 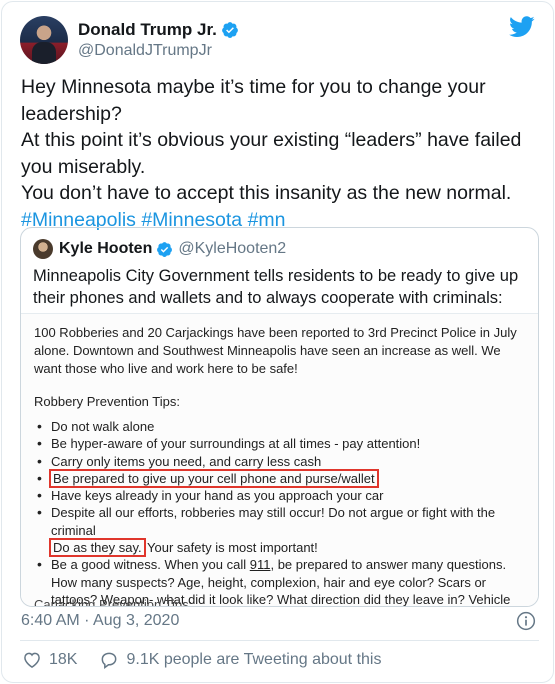 I want to click on quoted-author-avatar, so click(x=43, y=249).